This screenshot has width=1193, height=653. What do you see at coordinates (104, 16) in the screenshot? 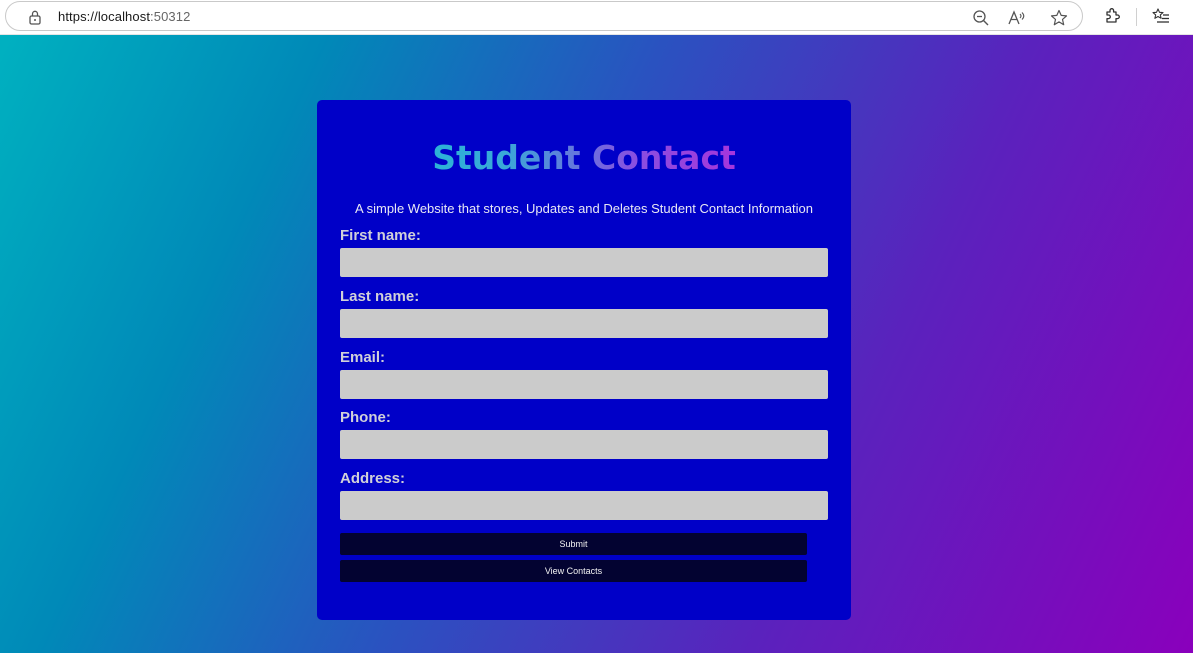
I see `url-host: https://localhost` at bounding box center [104, 16].